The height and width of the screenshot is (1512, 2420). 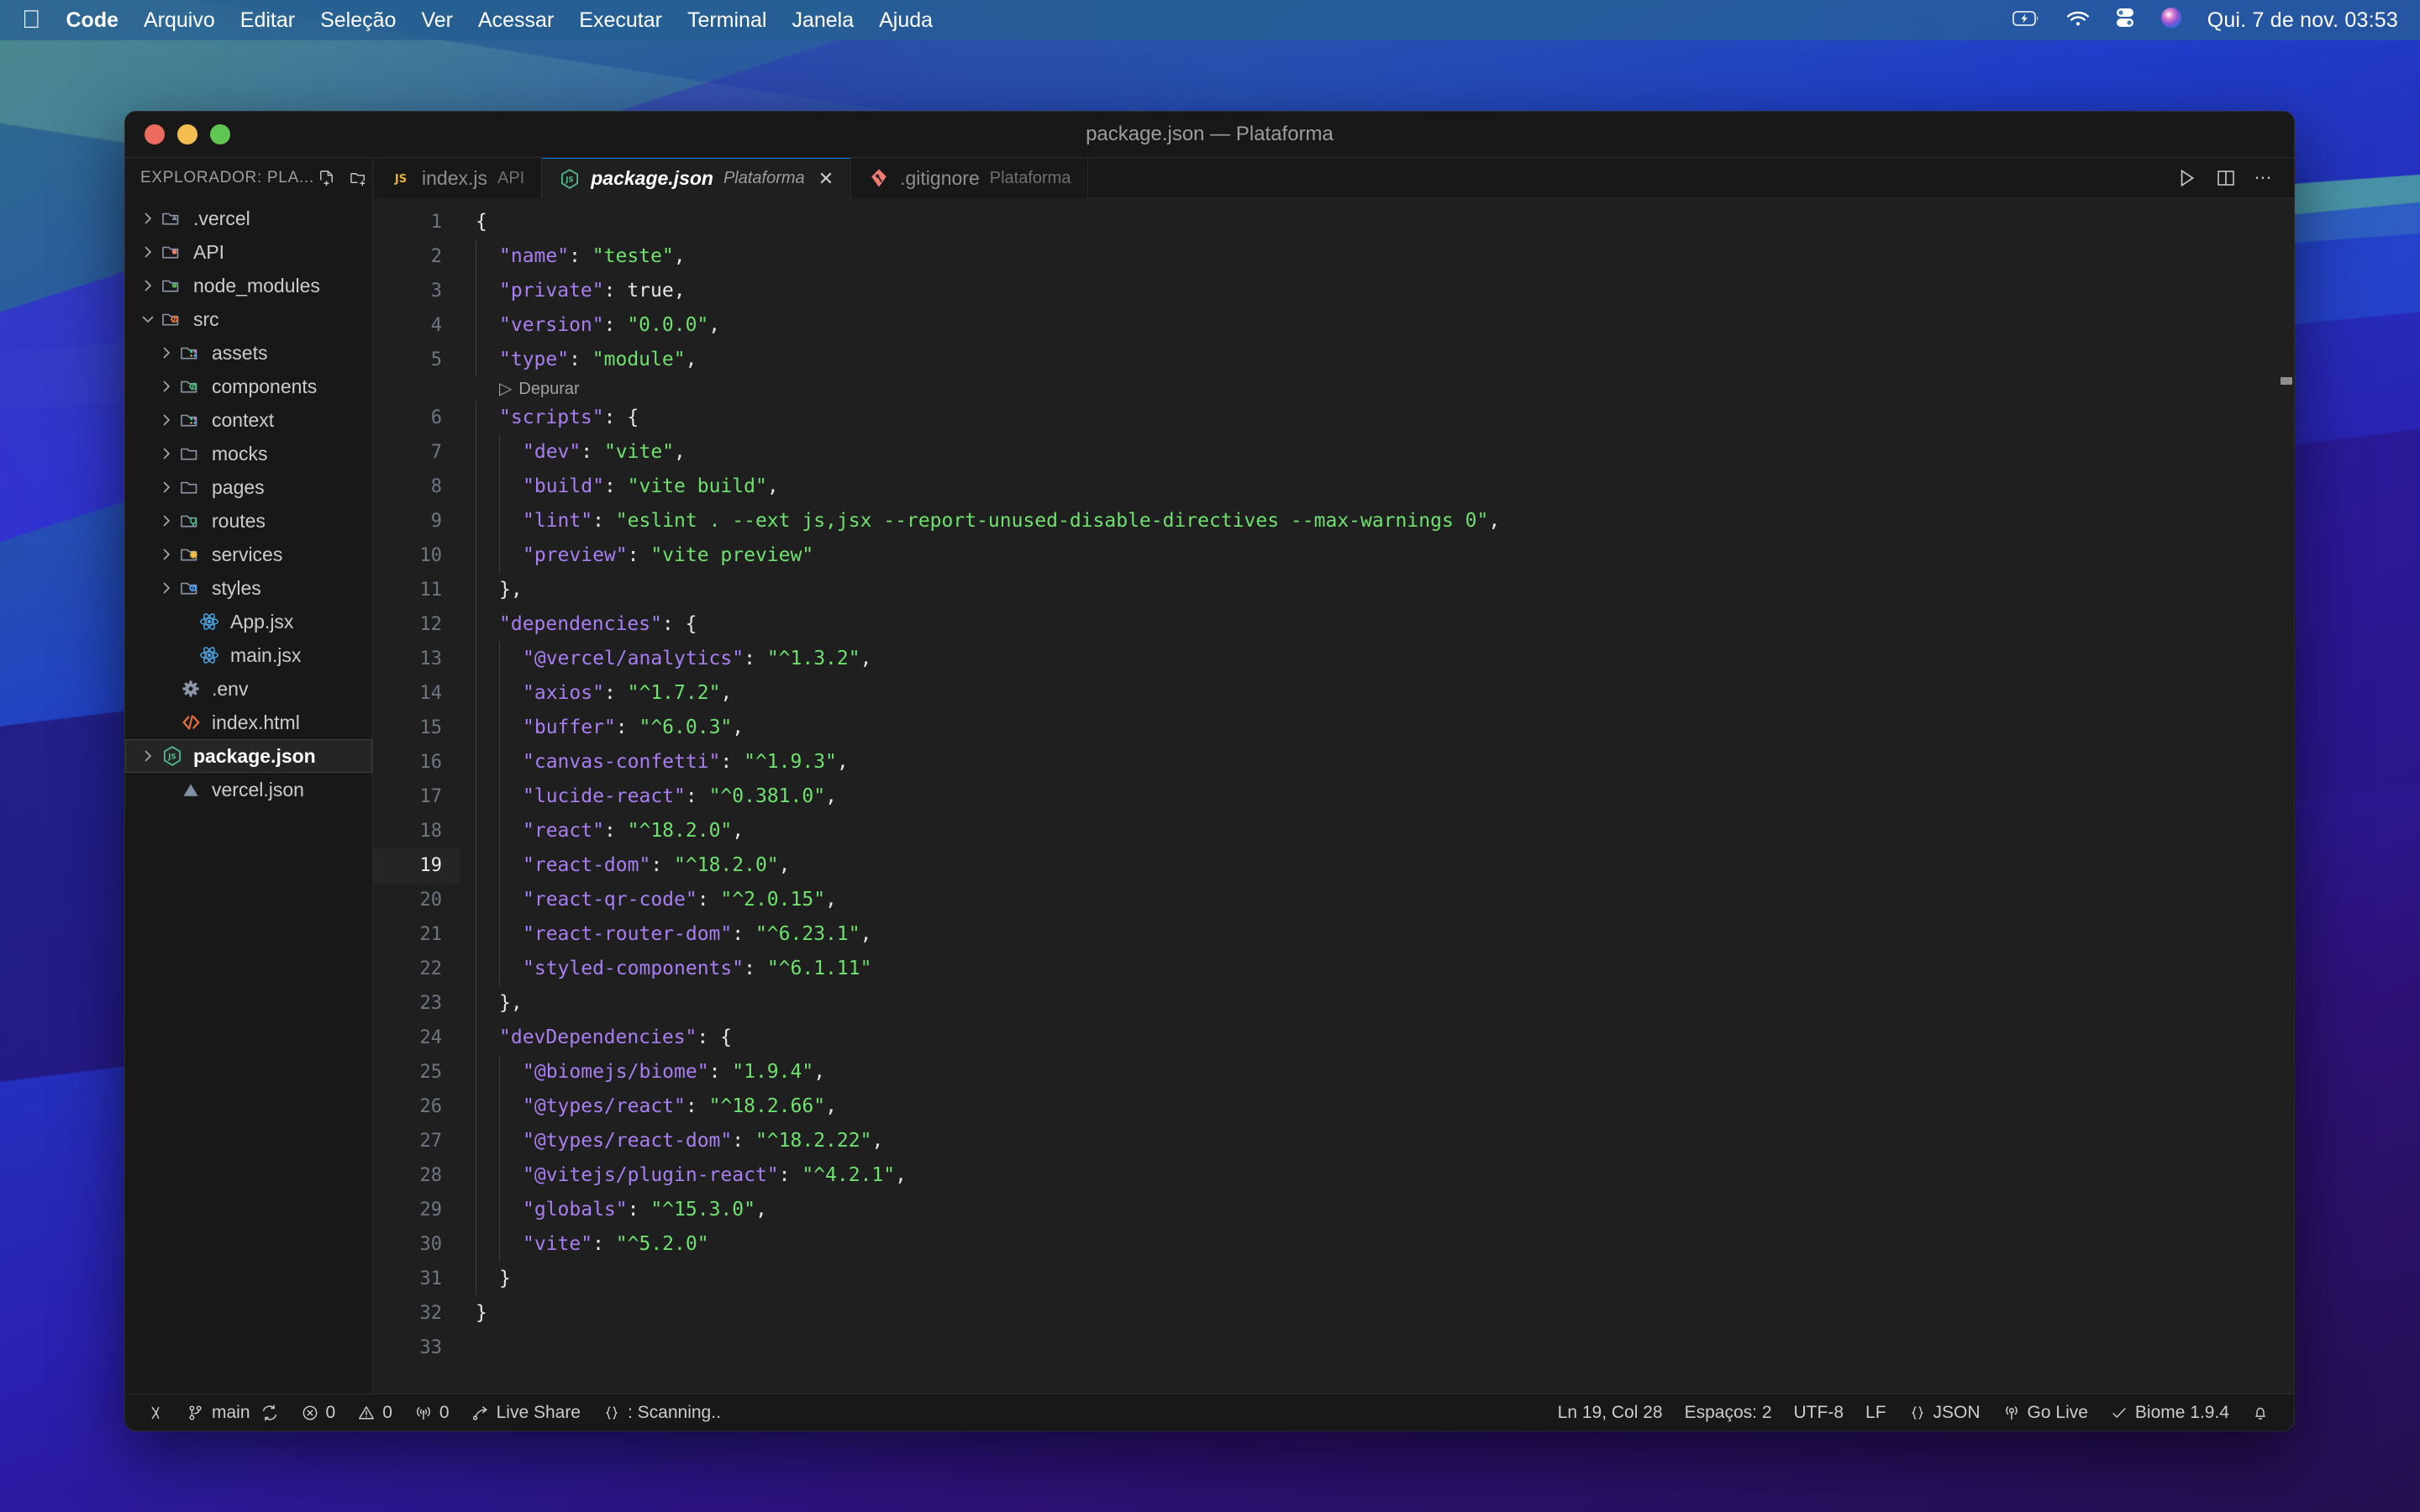 What do you see at coordinates (248, 252) in the screenshot?
I see `tree-item-api: API` at bounding box center [248, 252].